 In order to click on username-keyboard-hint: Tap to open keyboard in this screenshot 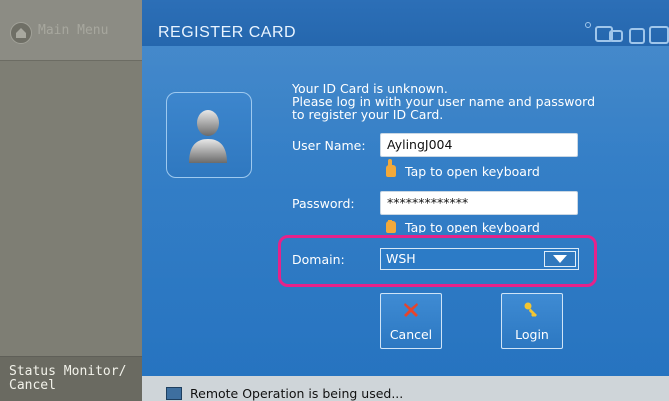, I will do `click(463, 169)`.